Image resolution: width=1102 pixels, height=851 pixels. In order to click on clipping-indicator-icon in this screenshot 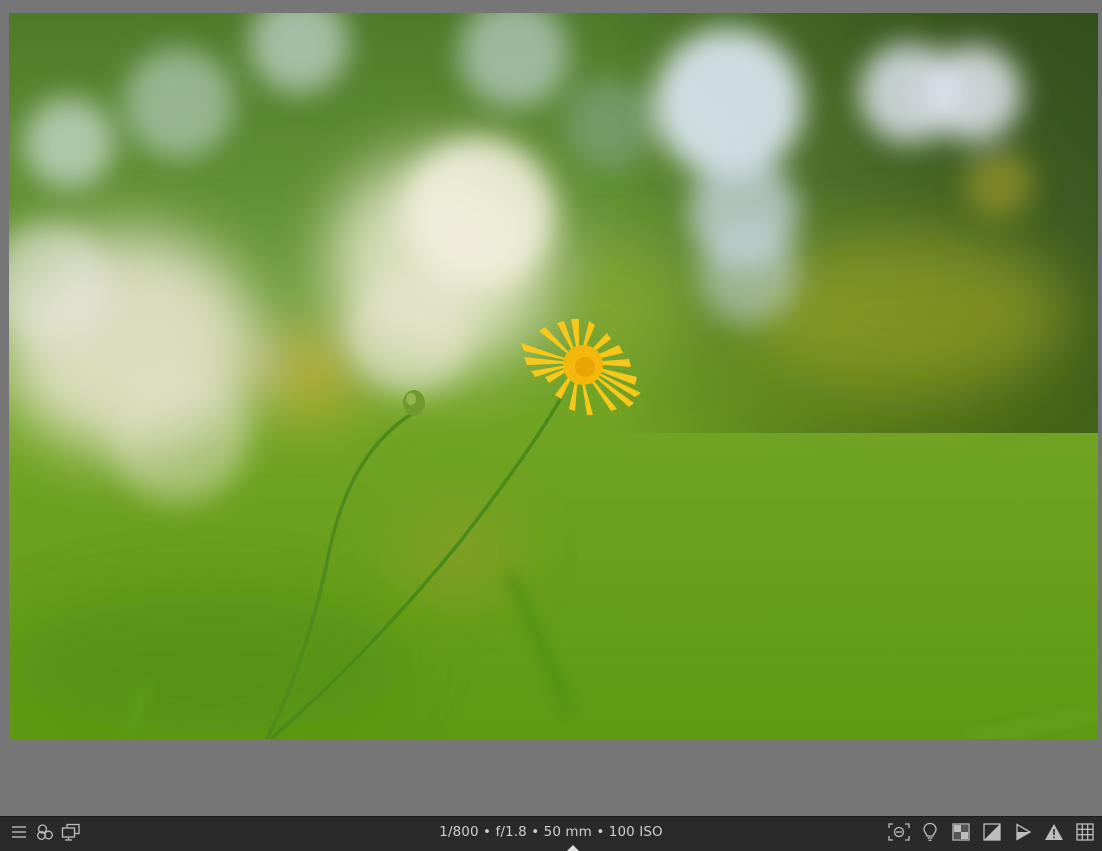, I will do `click(991, 832)`.